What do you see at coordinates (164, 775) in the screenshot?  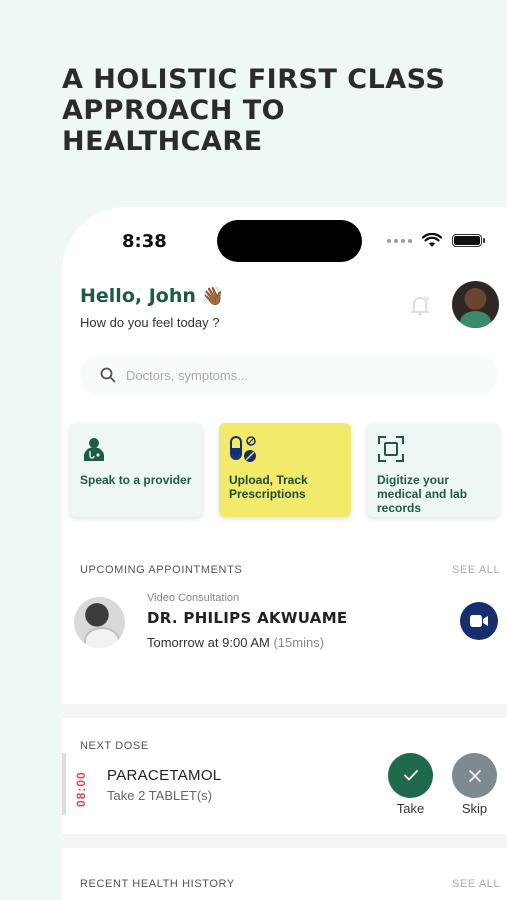 I see `medication-name: PARACETAMOL` at bounding box center [164, 775].